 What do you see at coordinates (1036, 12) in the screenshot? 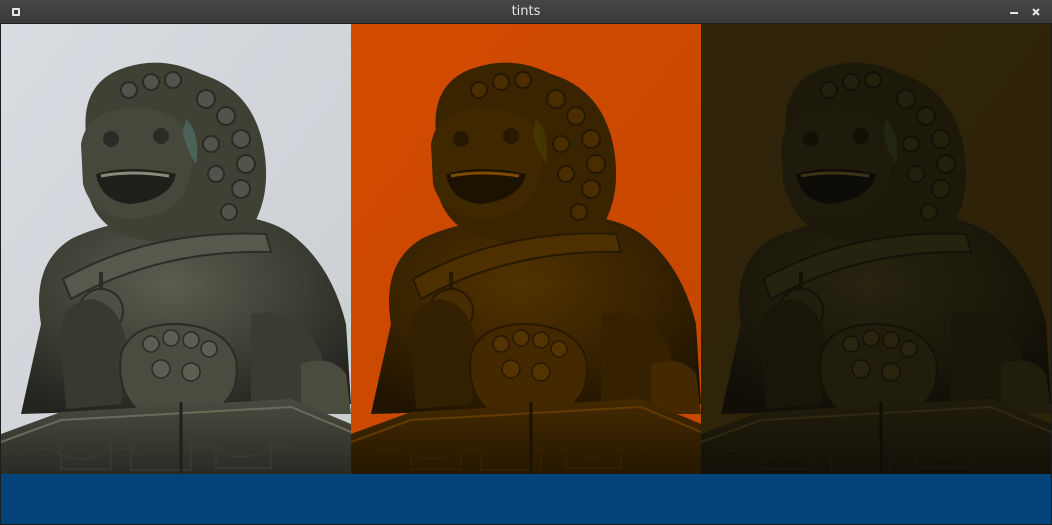
I see `close-icon` at bounding box center [1036, 12].